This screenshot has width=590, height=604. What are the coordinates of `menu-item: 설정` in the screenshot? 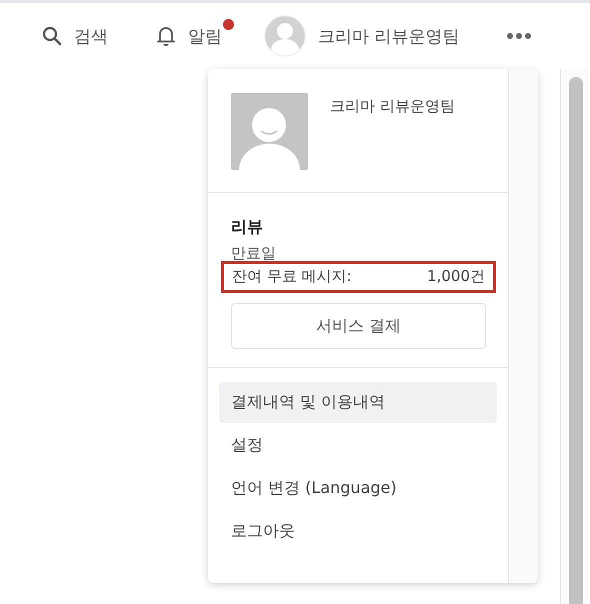 It's located at (358, 445).